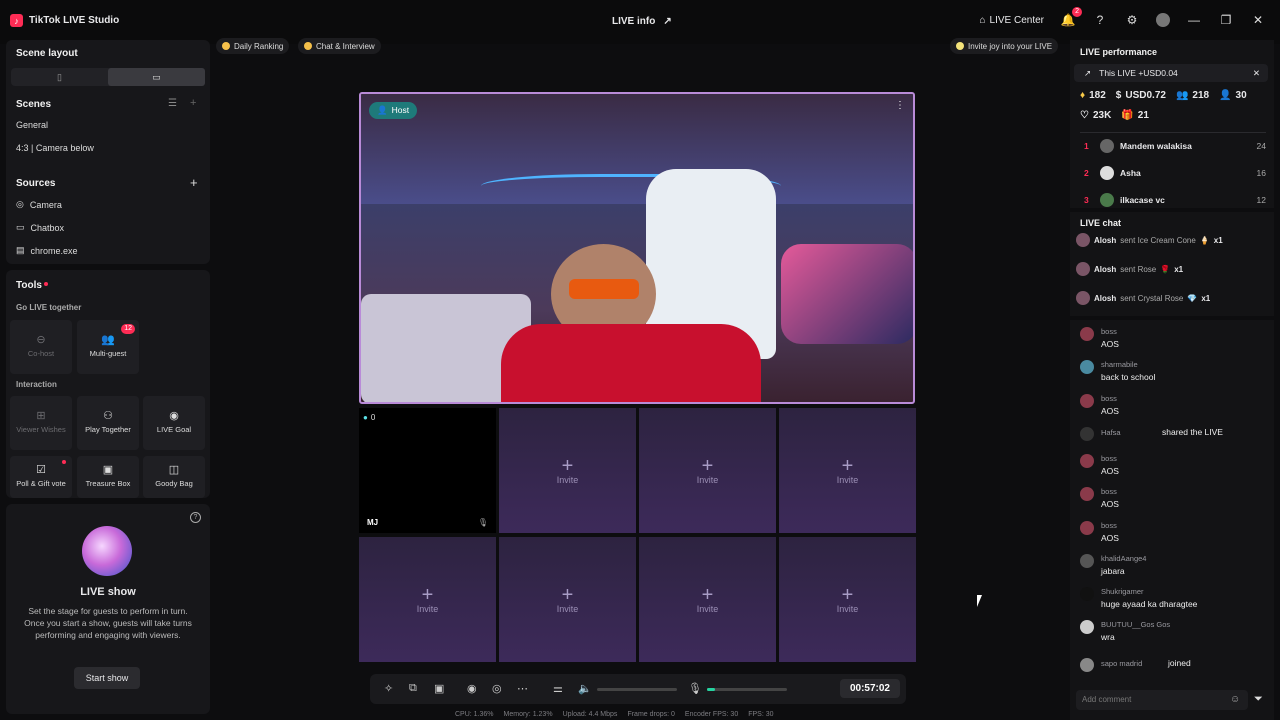 Image resolution: width=1280 pixels, height=720 pixels. I want to click on tools-alert-dot, so click(46, 284).